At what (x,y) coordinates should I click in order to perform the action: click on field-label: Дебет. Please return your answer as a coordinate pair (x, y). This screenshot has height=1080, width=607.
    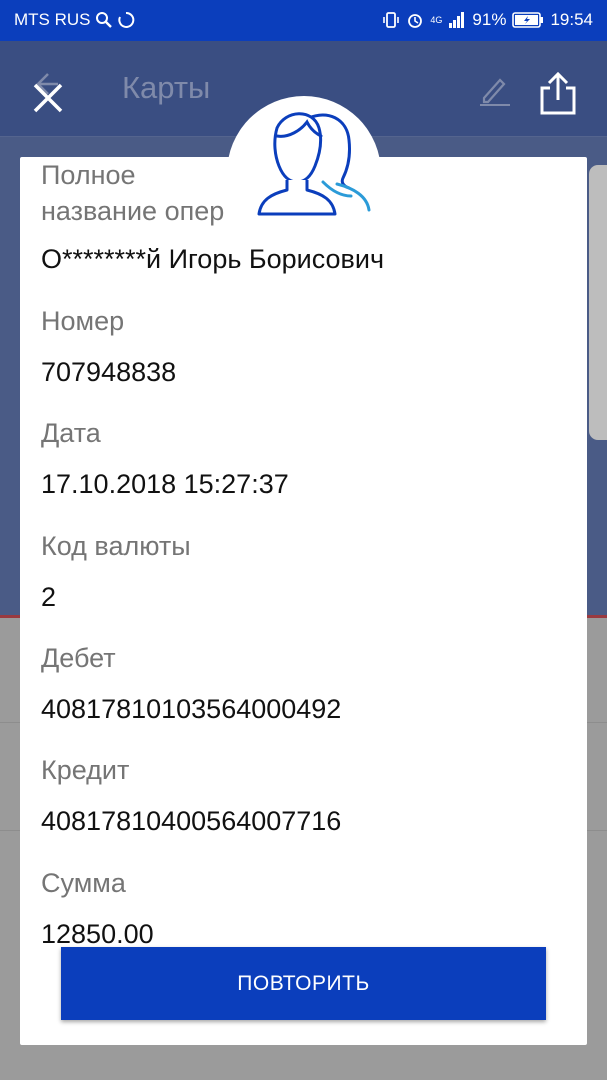
    Looking at the image, I should click on (78, 658).